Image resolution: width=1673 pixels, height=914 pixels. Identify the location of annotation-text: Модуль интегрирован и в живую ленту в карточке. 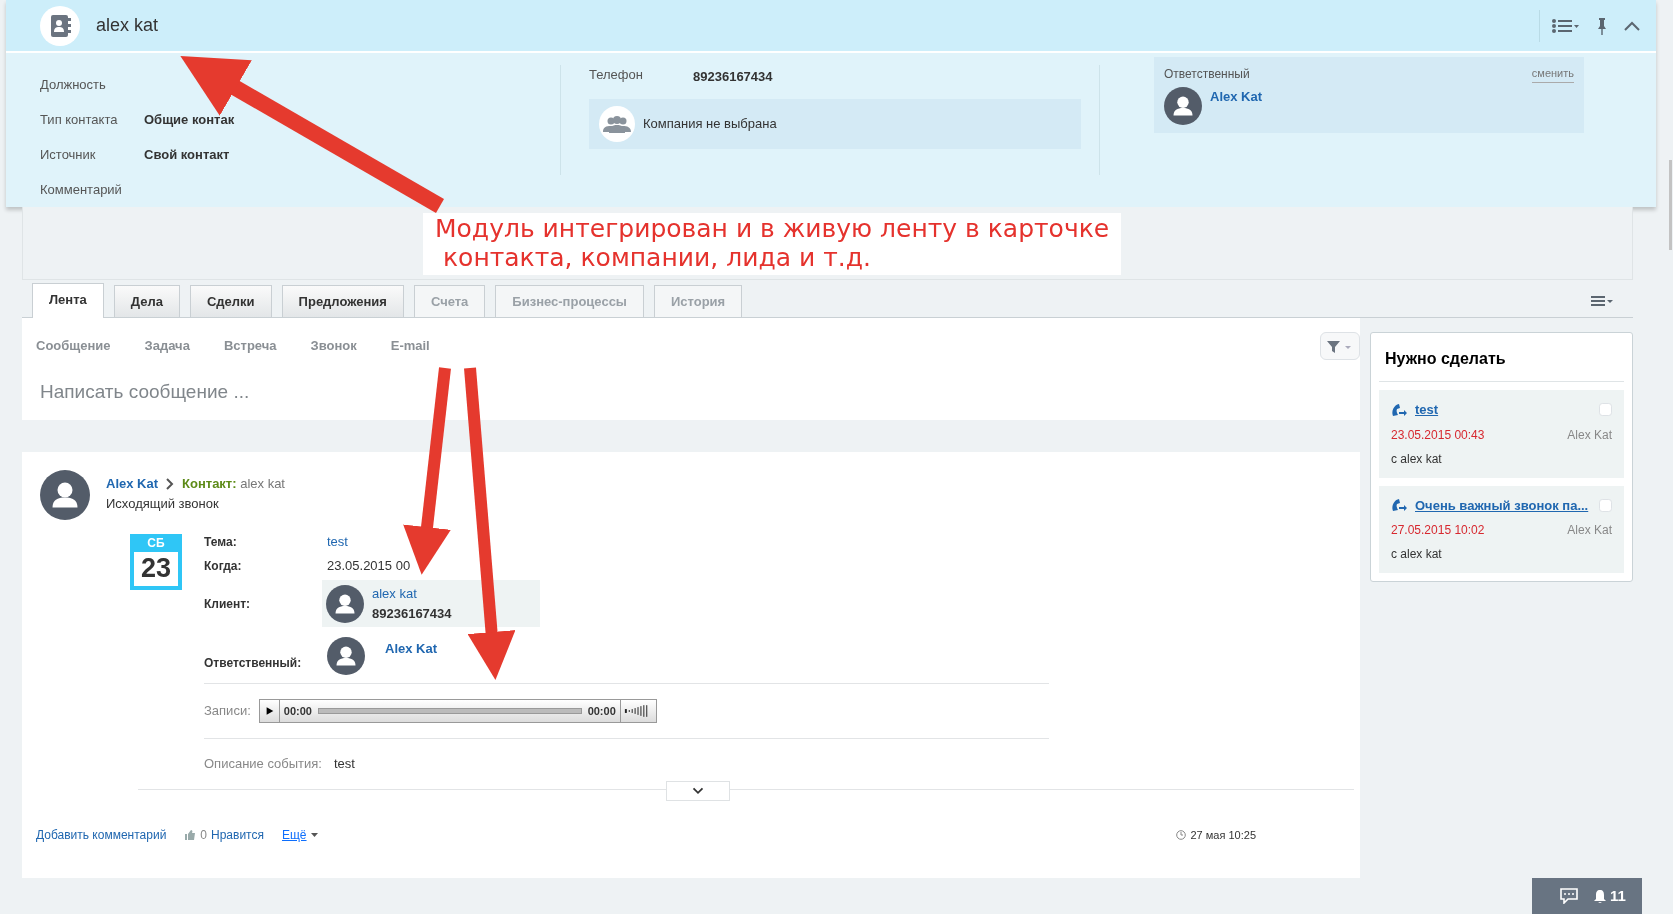
(772, 229).